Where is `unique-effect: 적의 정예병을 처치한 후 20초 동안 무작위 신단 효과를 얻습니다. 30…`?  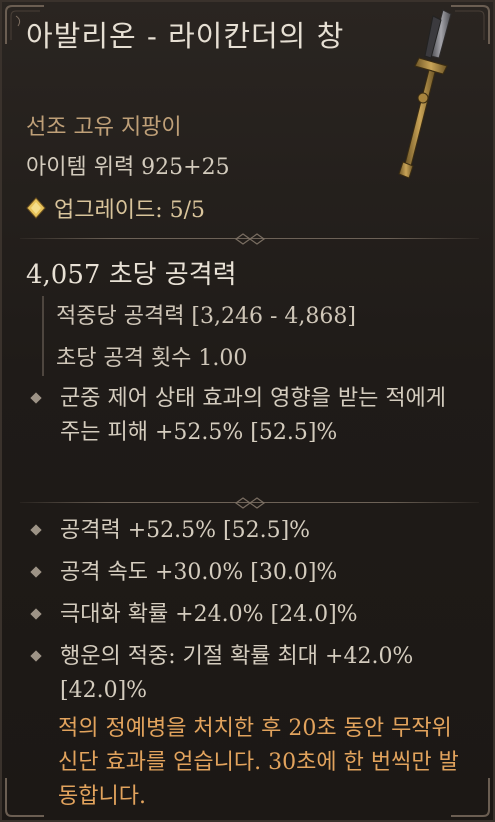
unique-effect: 적의 정예병을 처치한 후 20초 동안 무작위 신단 효과를 얻습니다. 30… is located at coordinates (258, 762).